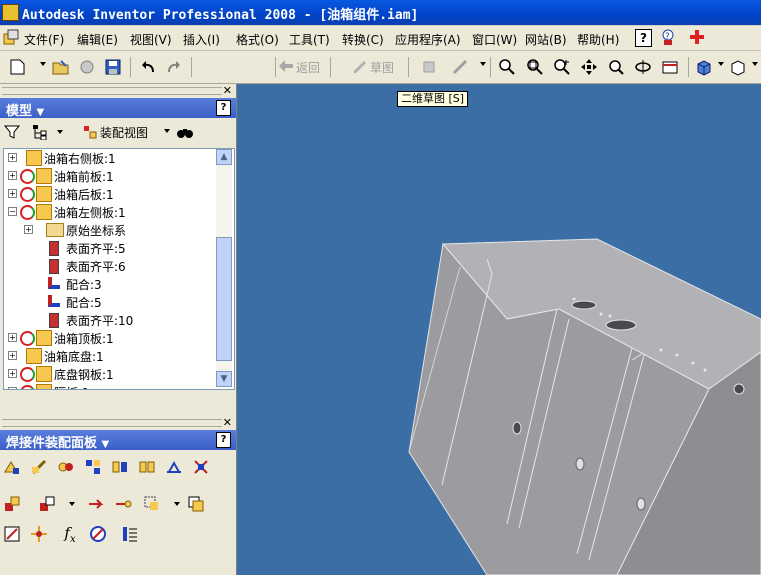  I want to click on model-panel-header: 模型 ▼ ?, so click(118, 108).